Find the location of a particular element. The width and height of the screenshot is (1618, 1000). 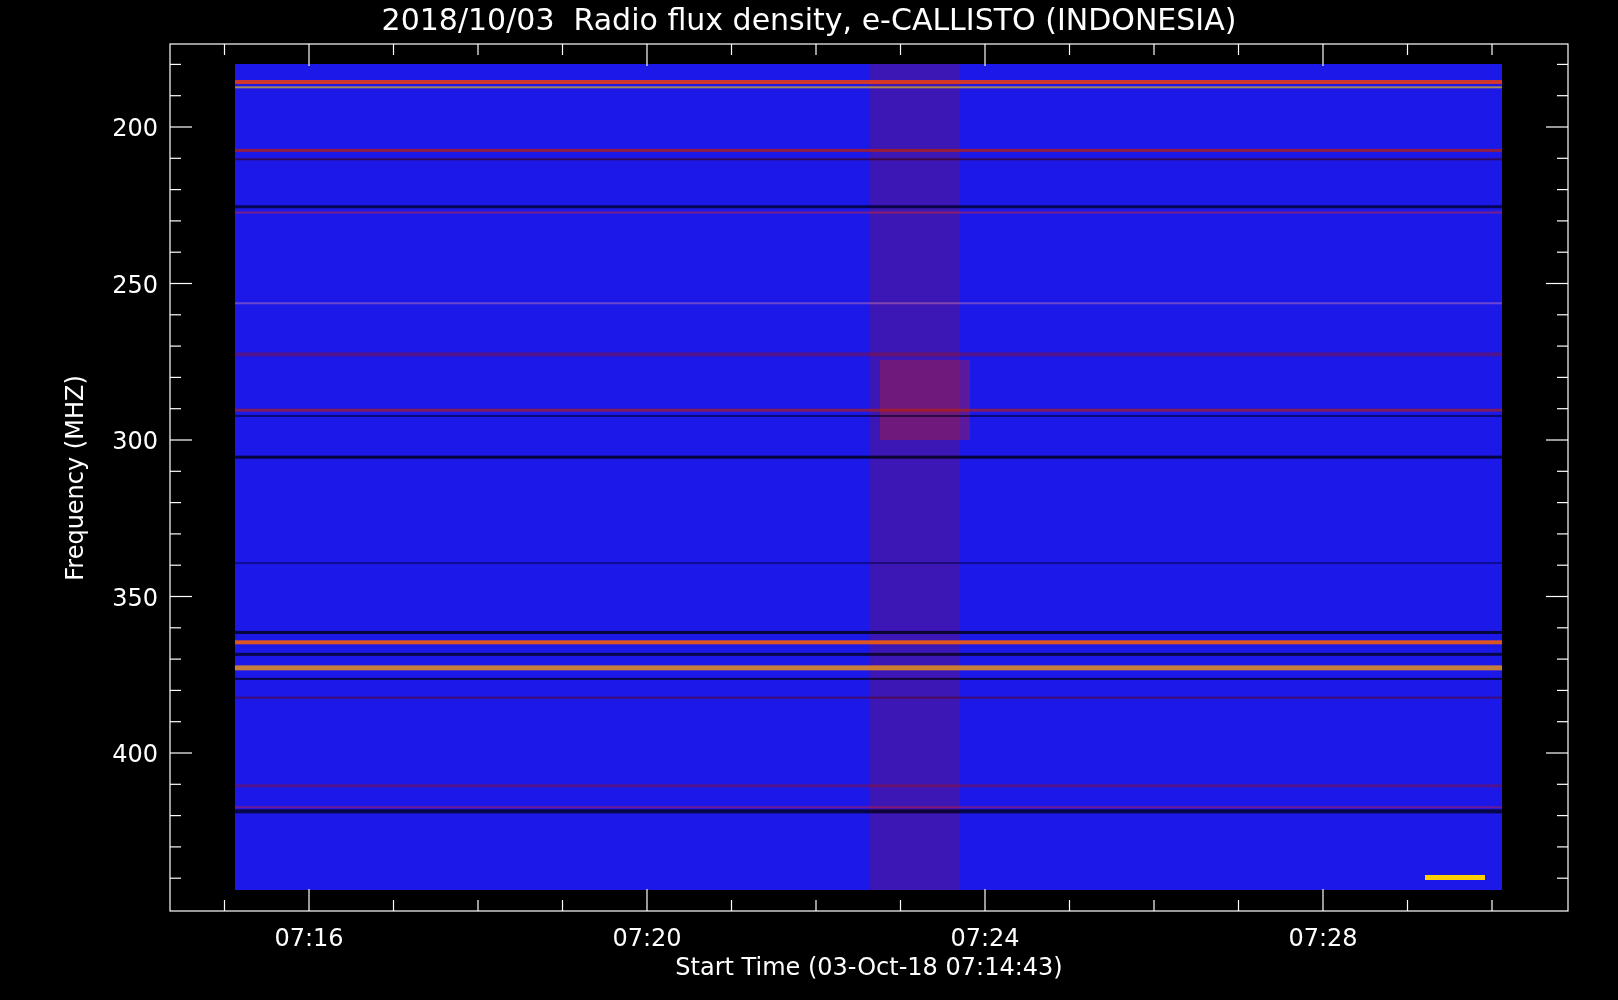

x-tick-label: 07:24 is located at coordinates (985, 938).